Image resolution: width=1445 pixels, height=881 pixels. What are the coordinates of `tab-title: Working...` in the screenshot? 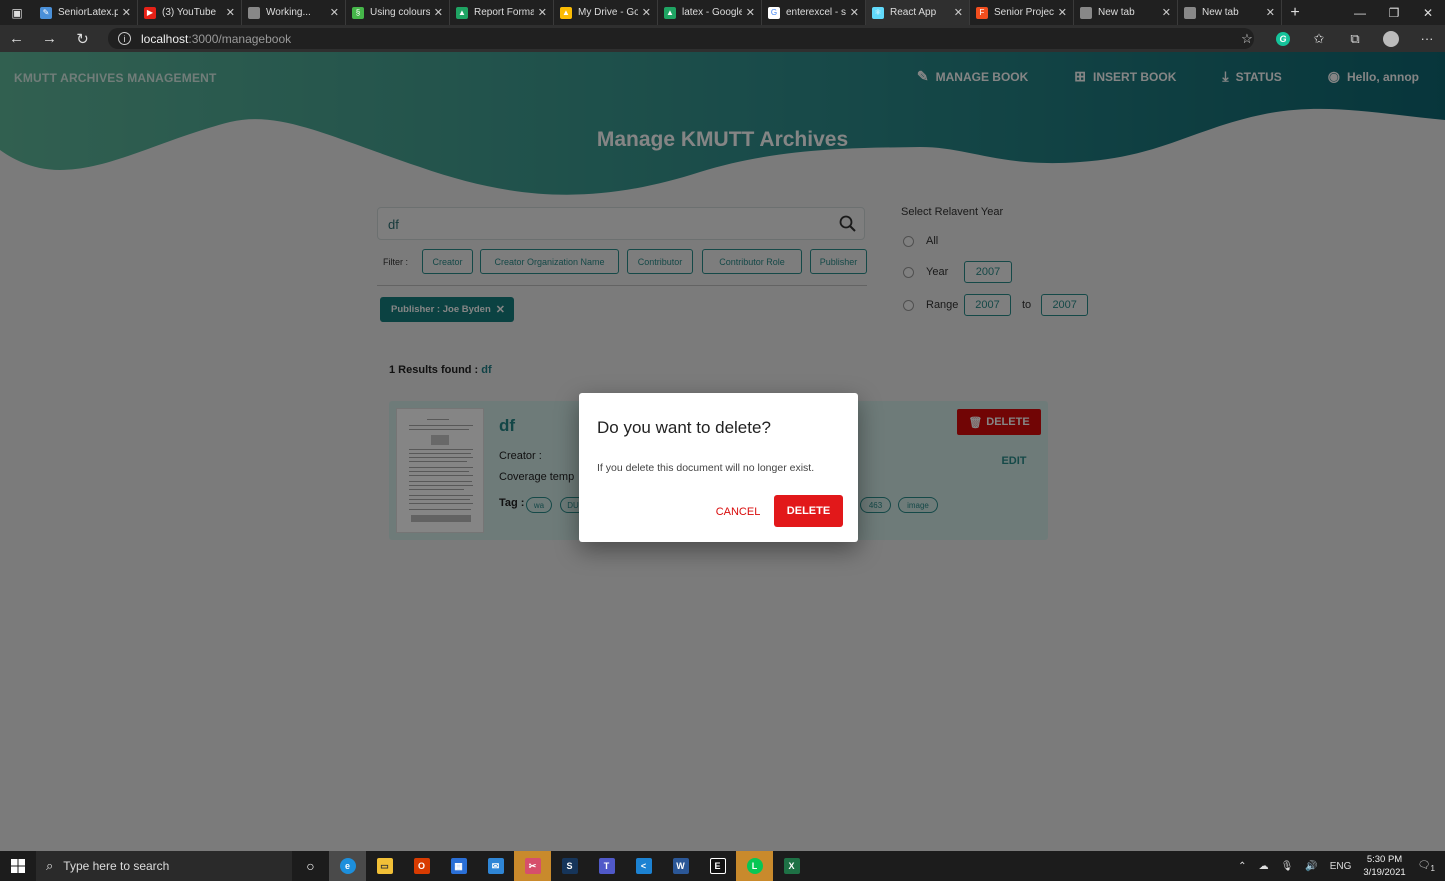 It's located at (288, 12).